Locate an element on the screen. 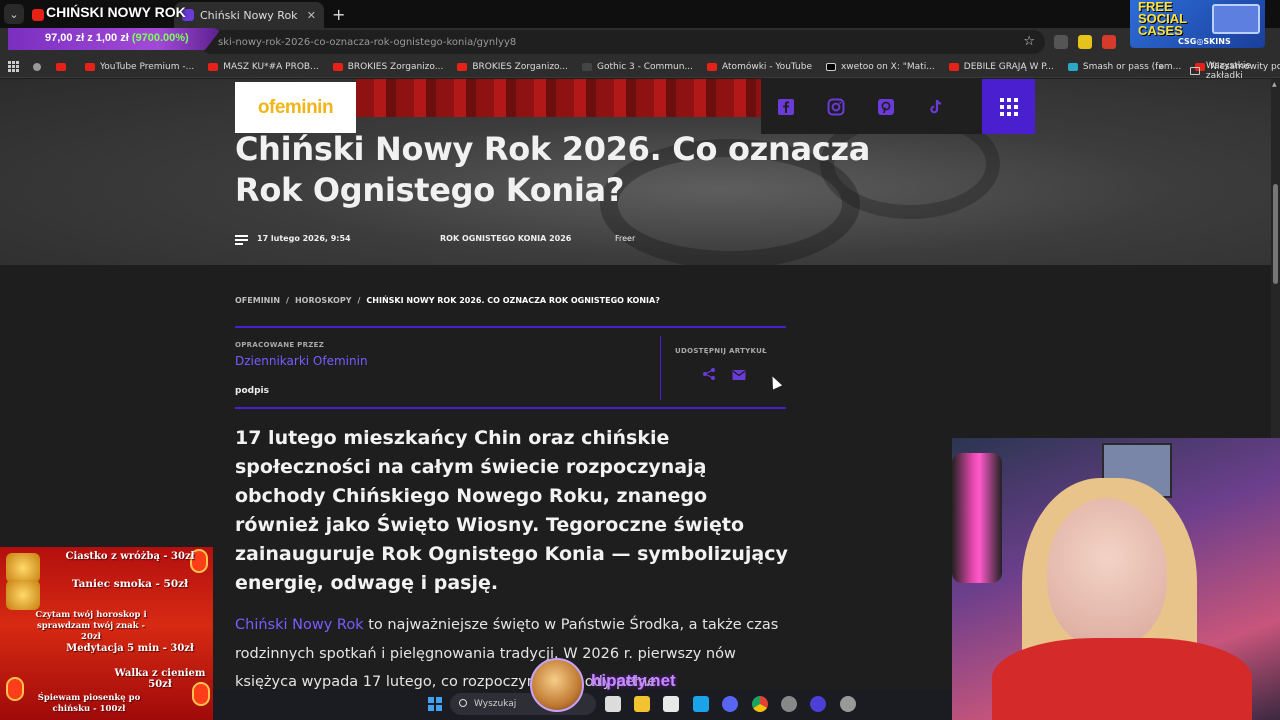 The height and width of the screenshot is (720, 1280). author-link: Dziennikarki Ofeminin is located at coordinates (301, 361).